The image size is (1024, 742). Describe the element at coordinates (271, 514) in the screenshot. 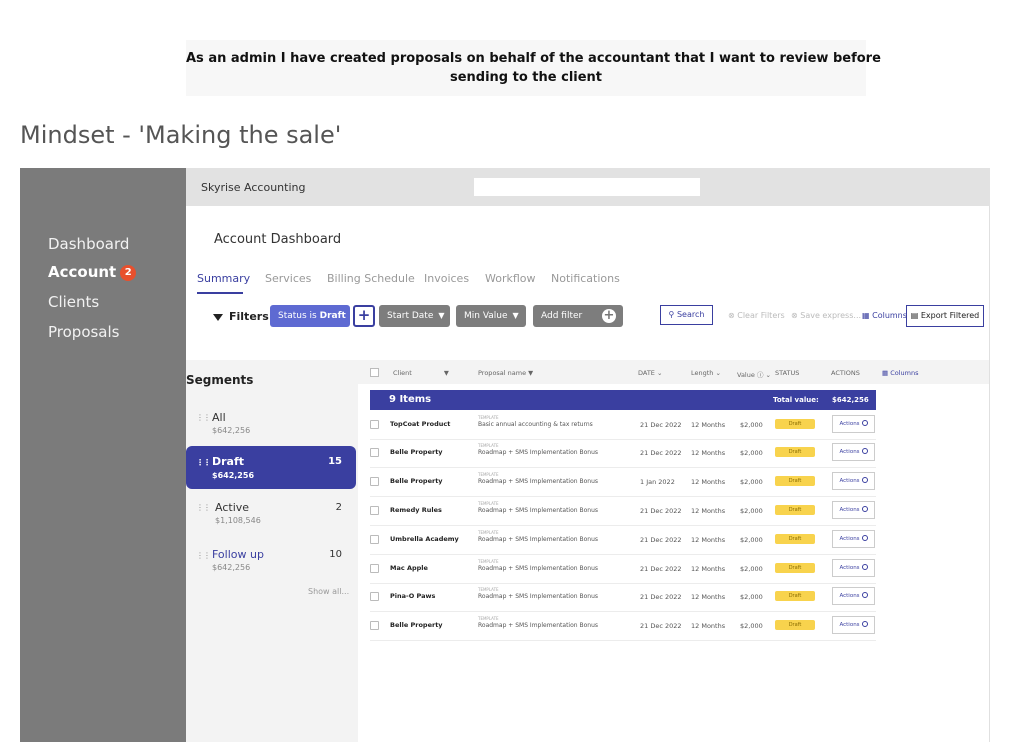

I see `segment-active: ⋮⋮ Active $1,108,546 2` at that location.